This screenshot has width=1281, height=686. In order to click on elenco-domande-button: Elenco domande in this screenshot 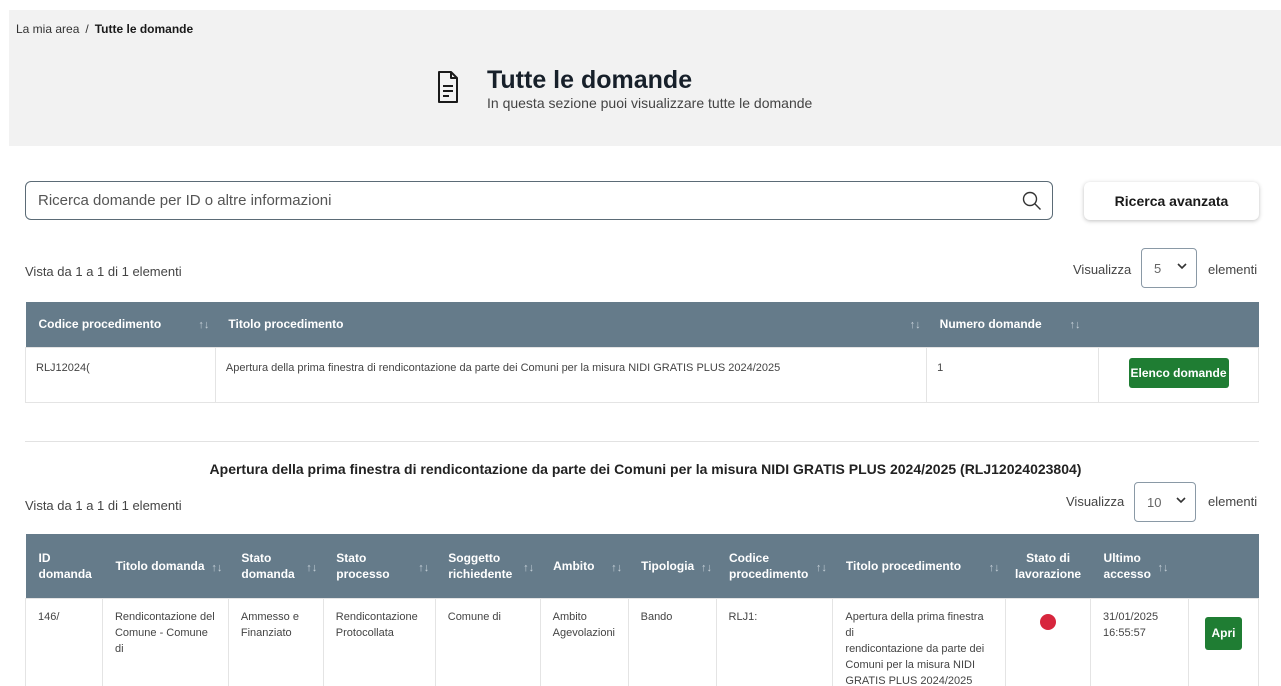, I will do `click(1178, 372)`.